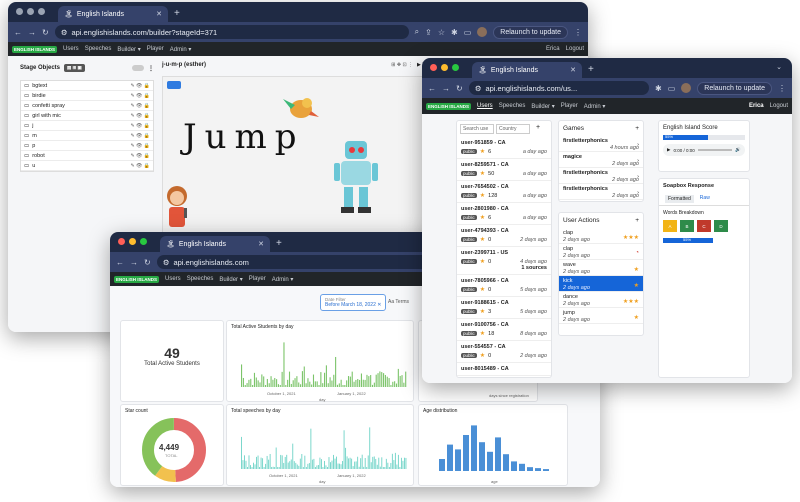  I want to click on list-item: user-9100756 - CA public ★ 18 8 days ago, so click(504, 330).